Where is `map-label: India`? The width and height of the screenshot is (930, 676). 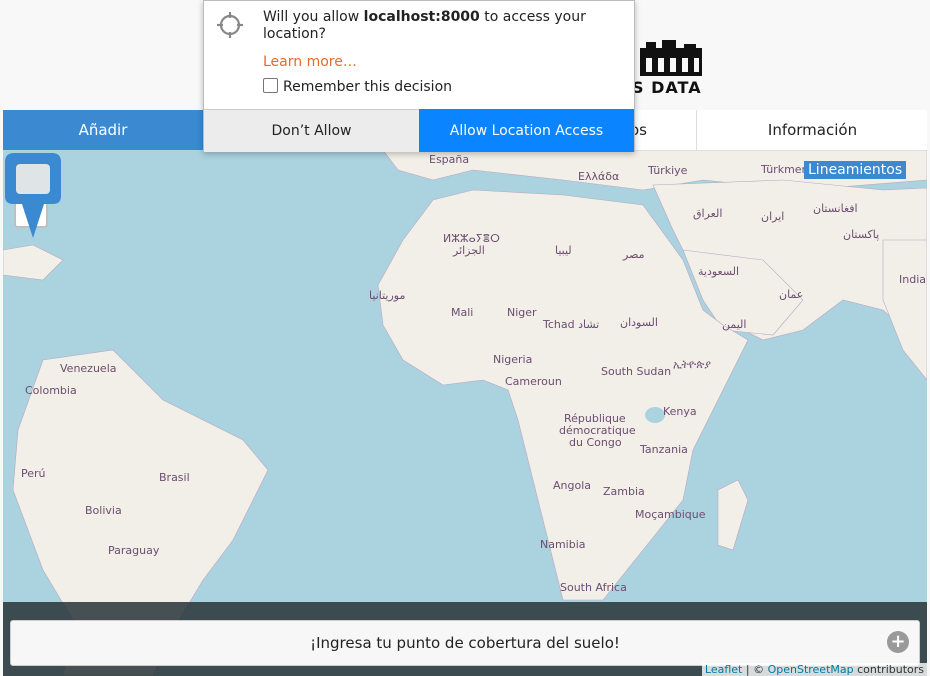 map-label: India is located at coordinates (912, 279).